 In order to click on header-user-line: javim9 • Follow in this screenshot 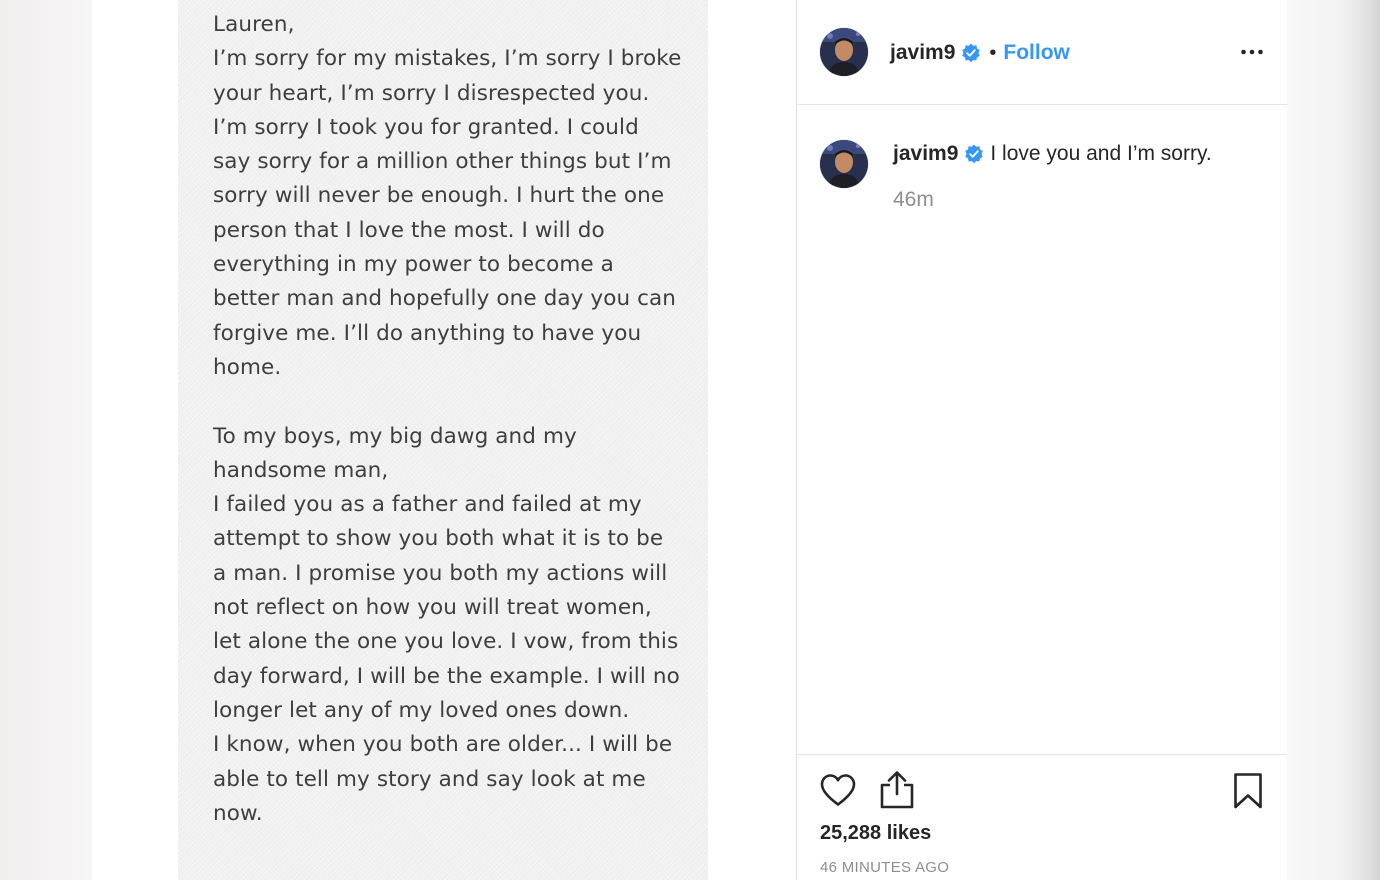, I will do `click(980, 53)`.